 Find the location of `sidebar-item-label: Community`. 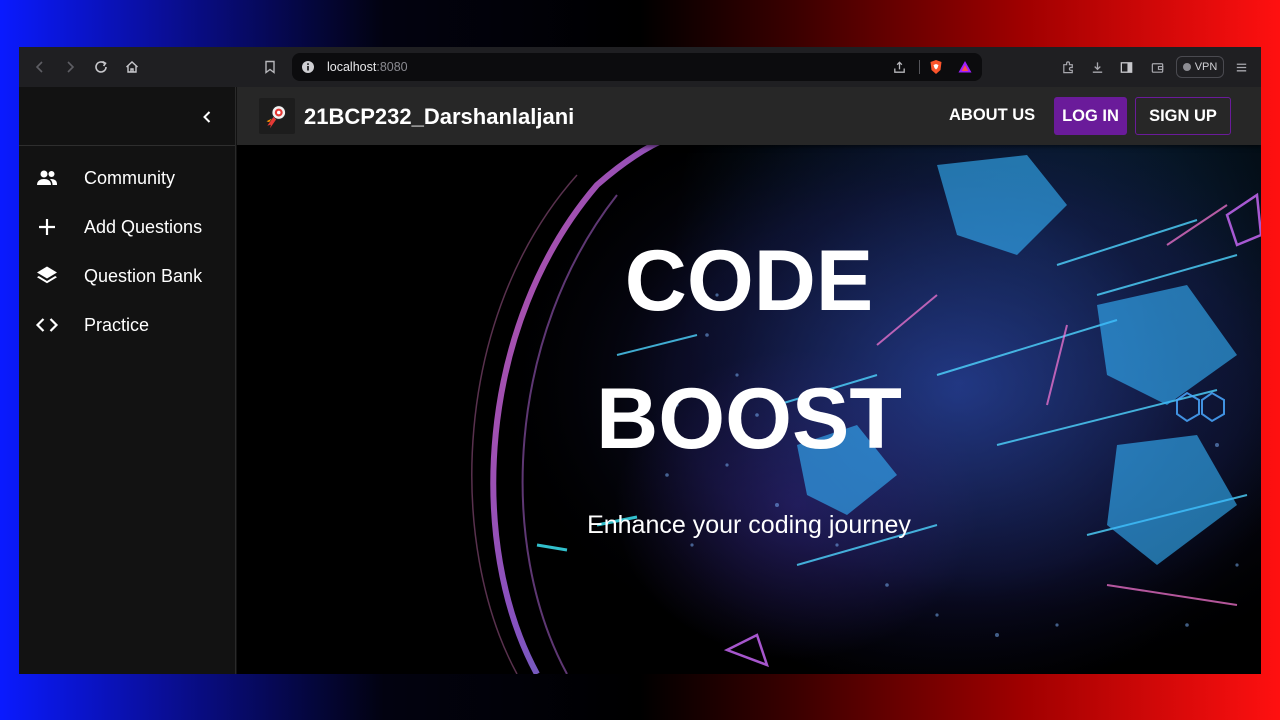

sidebar-item-label: Community is located at coordinates (130, 177).